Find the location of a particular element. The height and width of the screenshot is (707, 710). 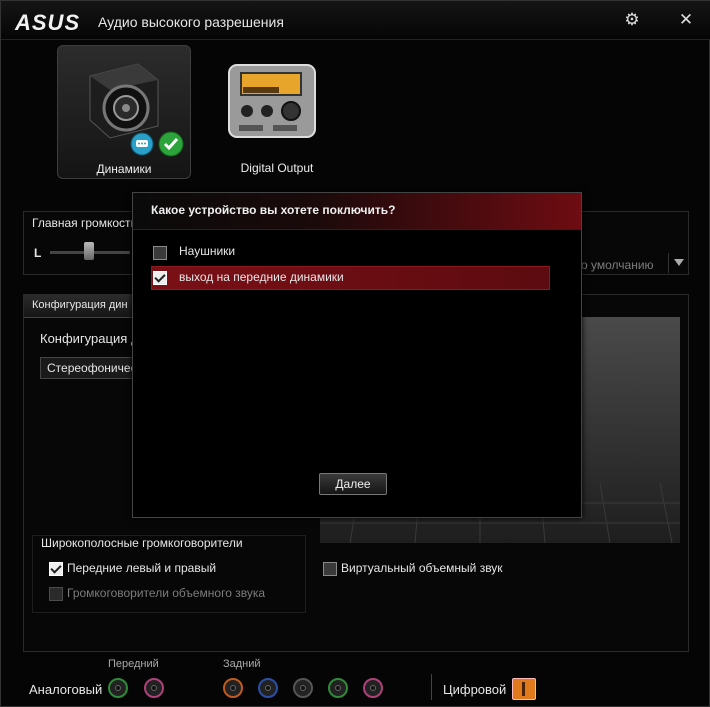

speaker-config-select: Стереофоничес is located at coordinates (91, 368).